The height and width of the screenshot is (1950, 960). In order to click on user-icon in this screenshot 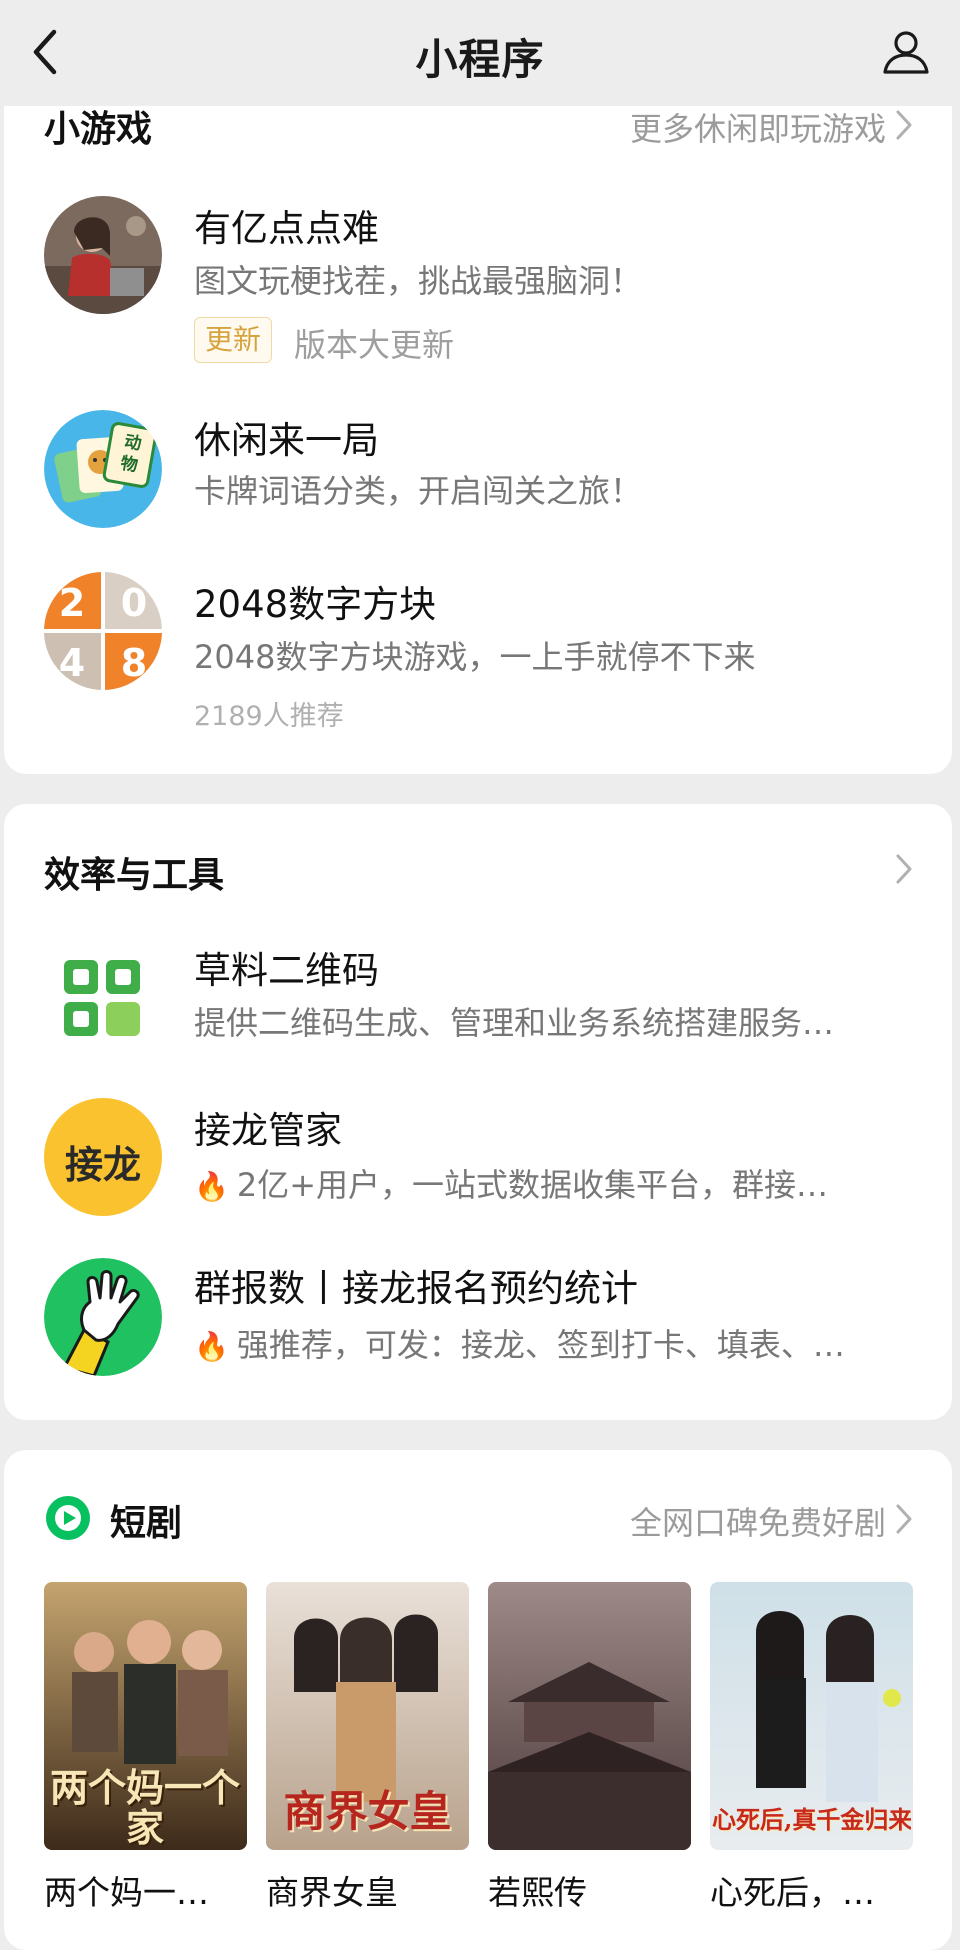, I will do `click(906, 52)`.